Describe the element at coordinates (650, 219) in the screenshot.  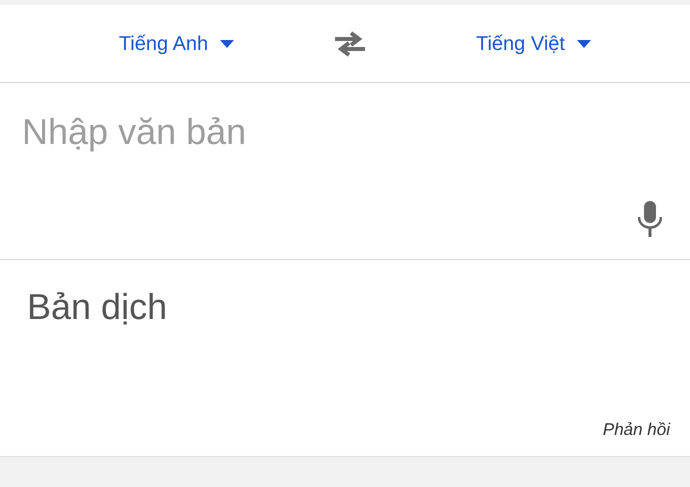
I see `microphone-icon` at that location.